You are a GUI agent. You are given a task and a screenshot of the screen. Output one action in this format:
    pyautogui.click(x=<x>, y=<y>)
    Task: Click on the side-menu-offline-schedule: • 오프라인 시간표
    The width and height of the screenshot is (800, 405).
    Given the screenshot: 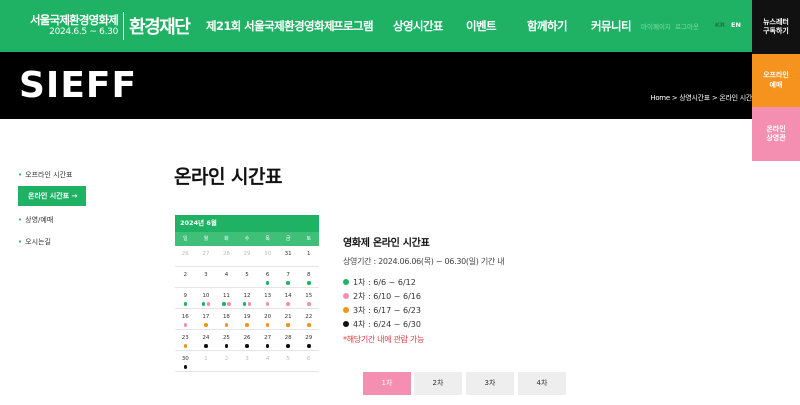 What is the action you would take?
    pyautogui.click(x=45, y=175)
    